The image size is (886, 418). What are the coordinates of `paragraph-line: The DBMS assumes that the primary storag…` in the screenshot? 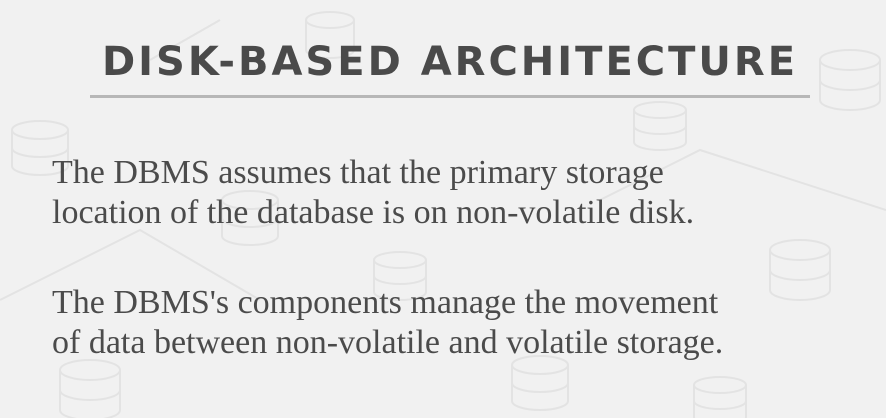 It's located at (358, 172).